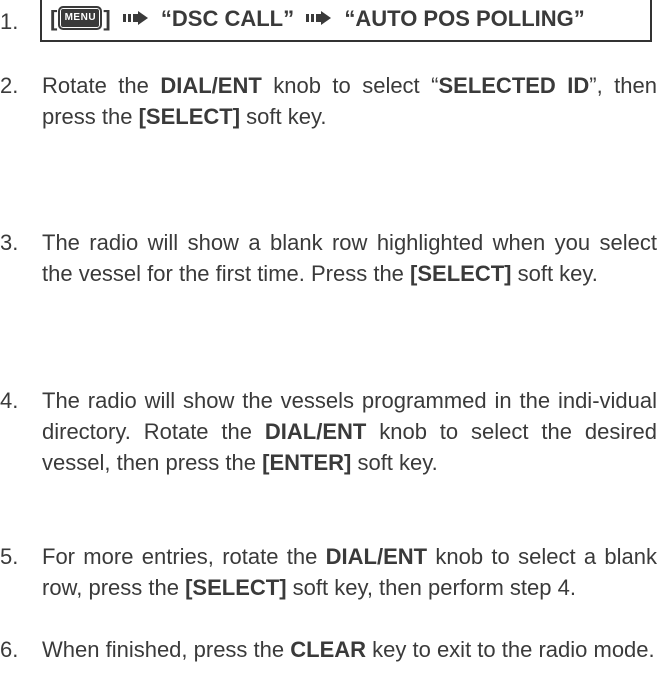 The height and width of the screenshot is (699, 665). Describe the element at coordinates (9, 85) in the screenshot. I see `step-number: 2.` at that location.